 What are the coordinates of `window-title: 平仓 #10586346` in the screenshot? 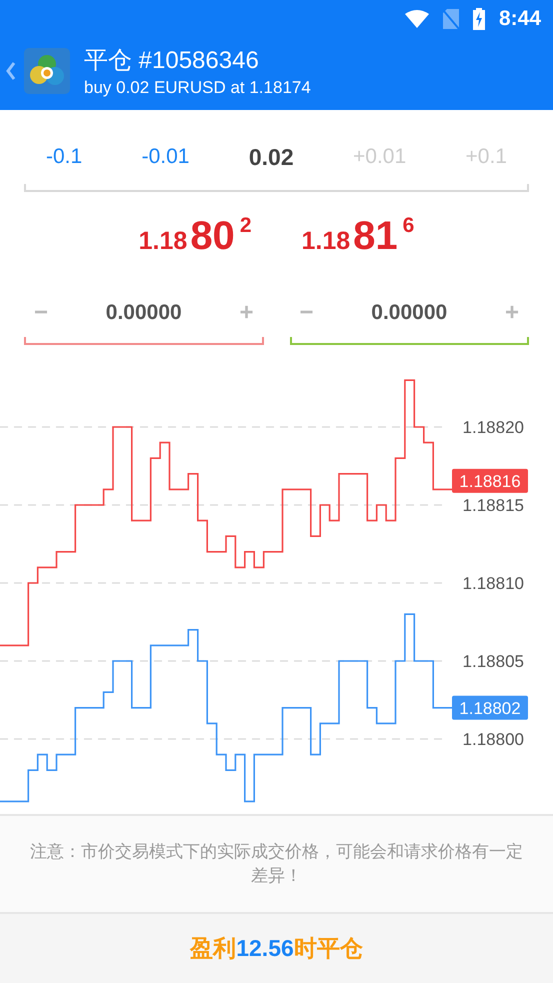 It's located at (172, 61).